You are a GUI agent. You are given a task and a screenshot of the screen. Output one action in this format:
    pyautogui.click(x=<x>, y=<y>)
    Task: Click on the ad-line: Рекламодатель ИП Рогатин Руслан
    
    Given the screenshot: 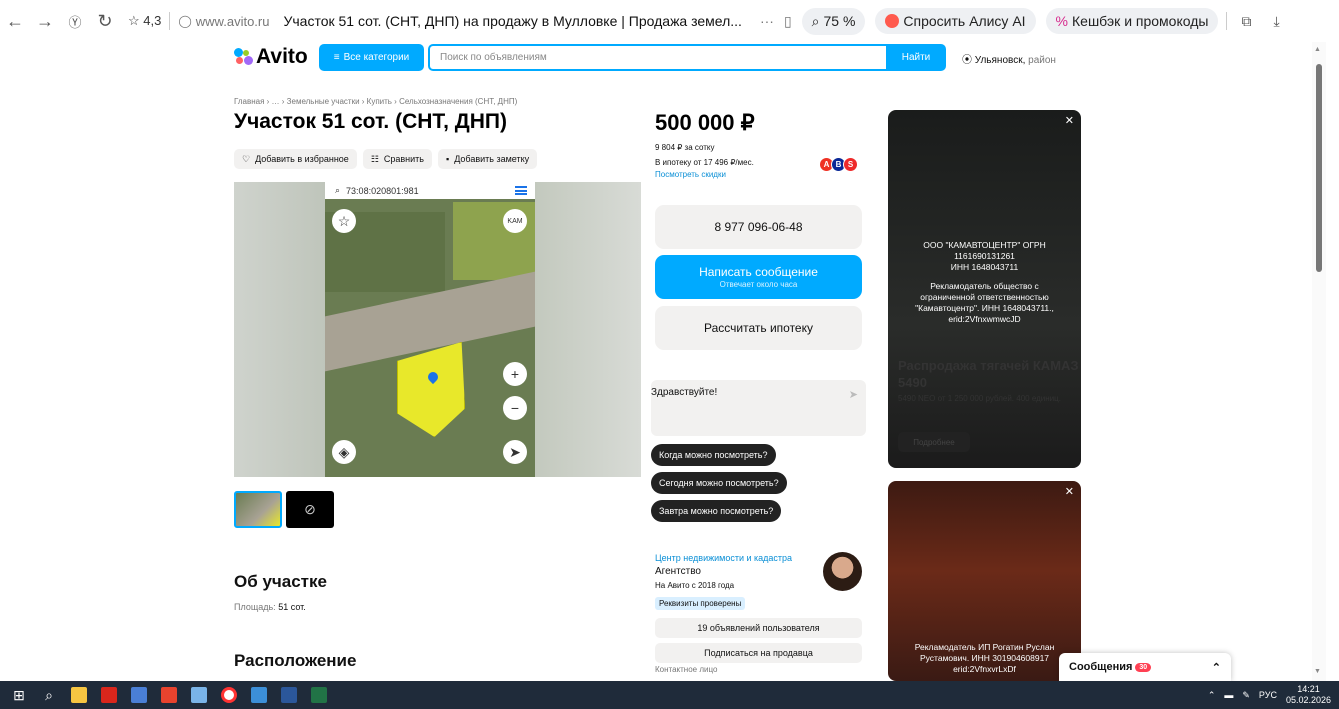 What is the action you would take?
    pyautogui.click(x=984, y=647)
    